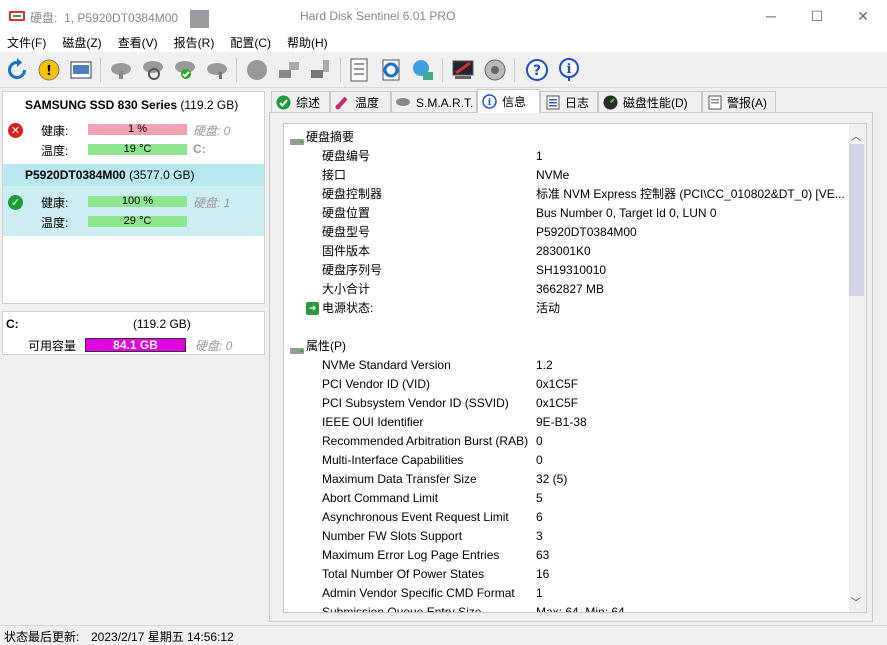  What do you see at coordinates (283, 102) in the screenshot?
I see `check-icon` at bounding box center [283, 102].